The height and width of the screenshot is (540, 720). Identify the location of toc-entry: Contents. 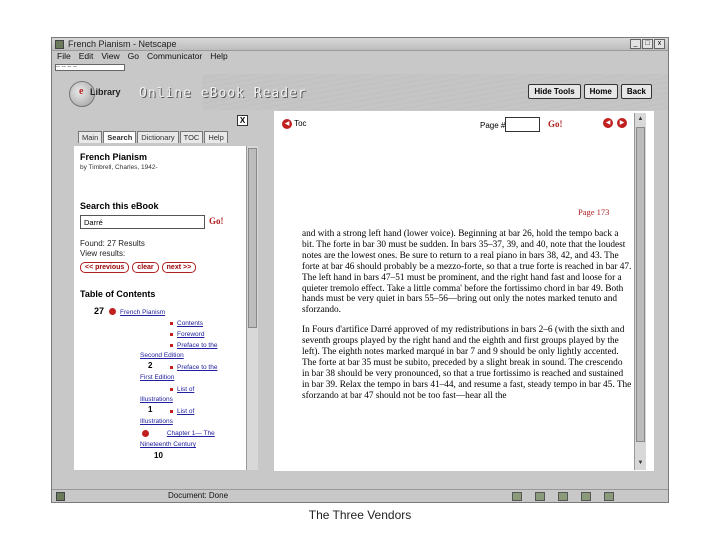
(186, 323).